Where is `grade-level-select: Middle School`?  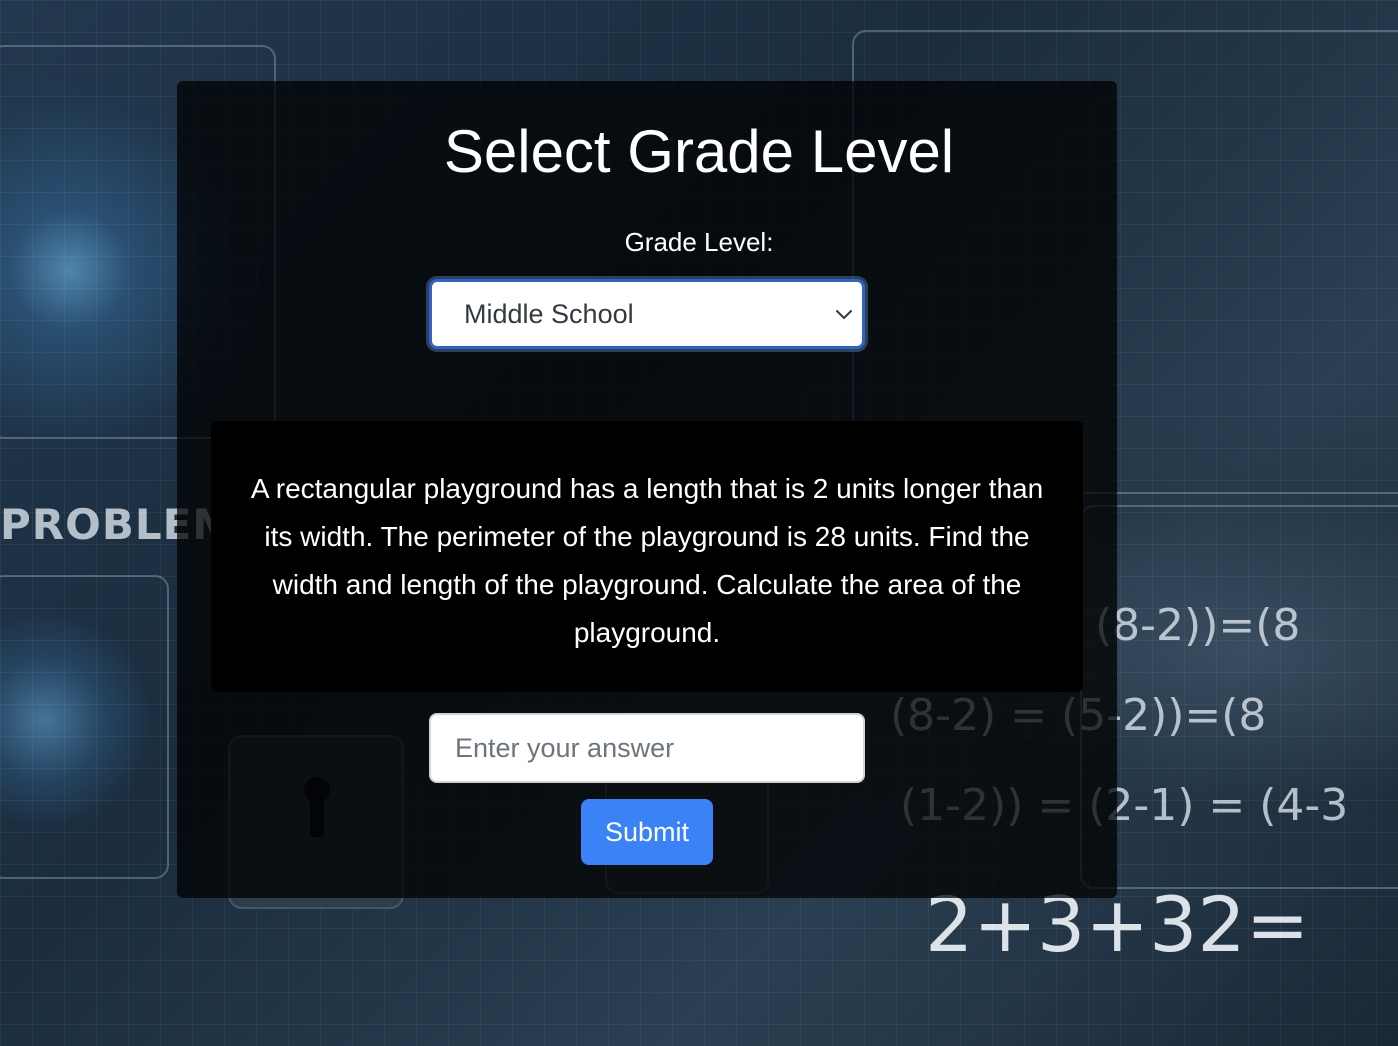
grade-level-select: Middle School is located at coordinates (647, 314).